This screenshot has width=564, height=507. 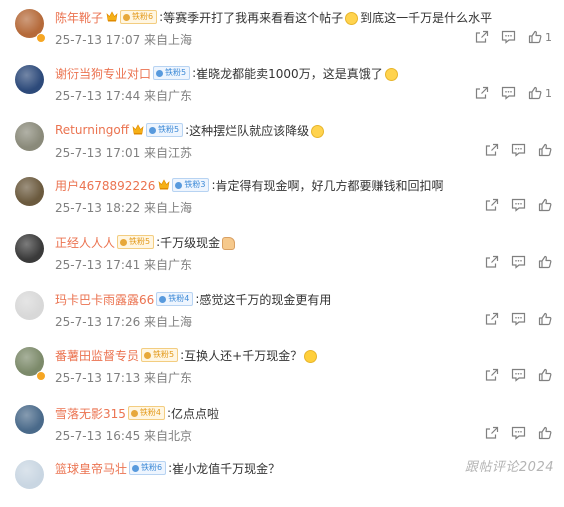 What do you see at coordinates (85, 242) in the screenshot?
I see `username-link: 正经人人人` at bounding box center [85, 242].